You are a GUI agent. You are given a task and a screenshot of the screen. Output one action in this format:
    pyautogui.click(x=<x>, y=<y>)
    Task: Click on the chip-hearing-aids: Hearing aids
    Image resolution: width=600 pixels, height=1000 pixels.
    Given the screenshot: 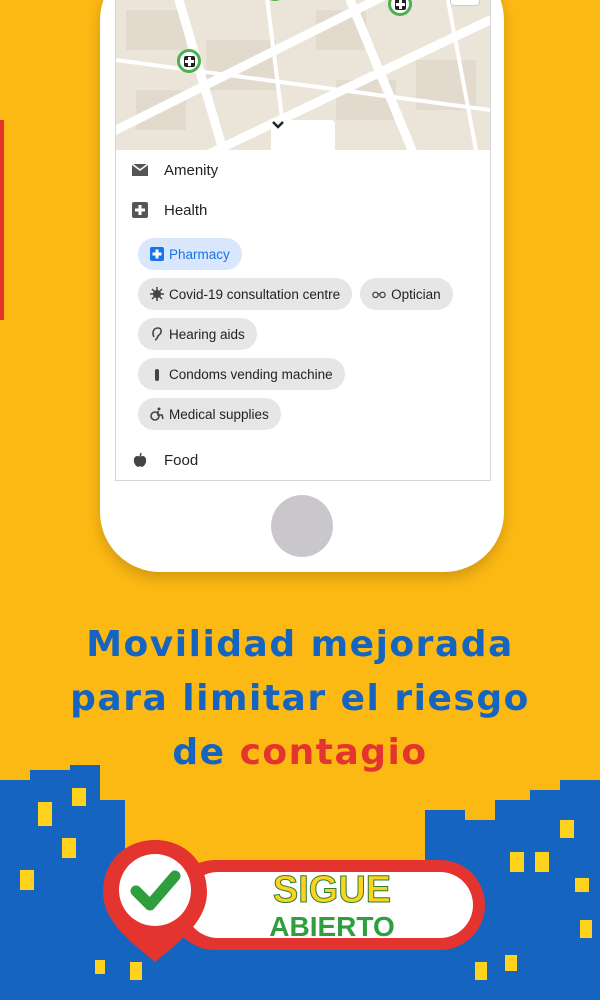 What is the action you would take?
    pyautogui.click(x=197, y=334)
    